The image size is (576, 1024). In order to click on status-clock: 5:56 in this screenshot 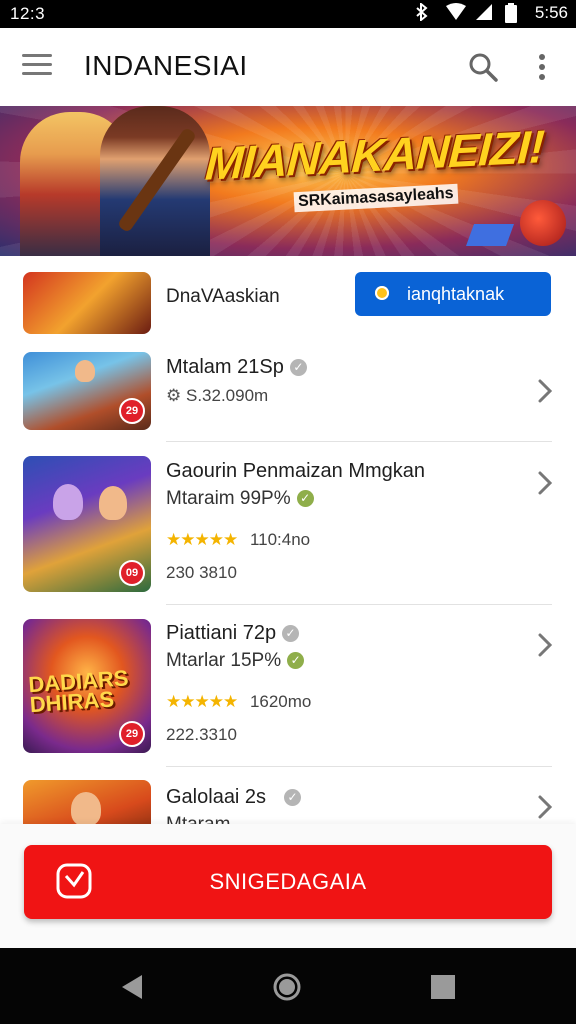, I will do `click(551, 12)`.